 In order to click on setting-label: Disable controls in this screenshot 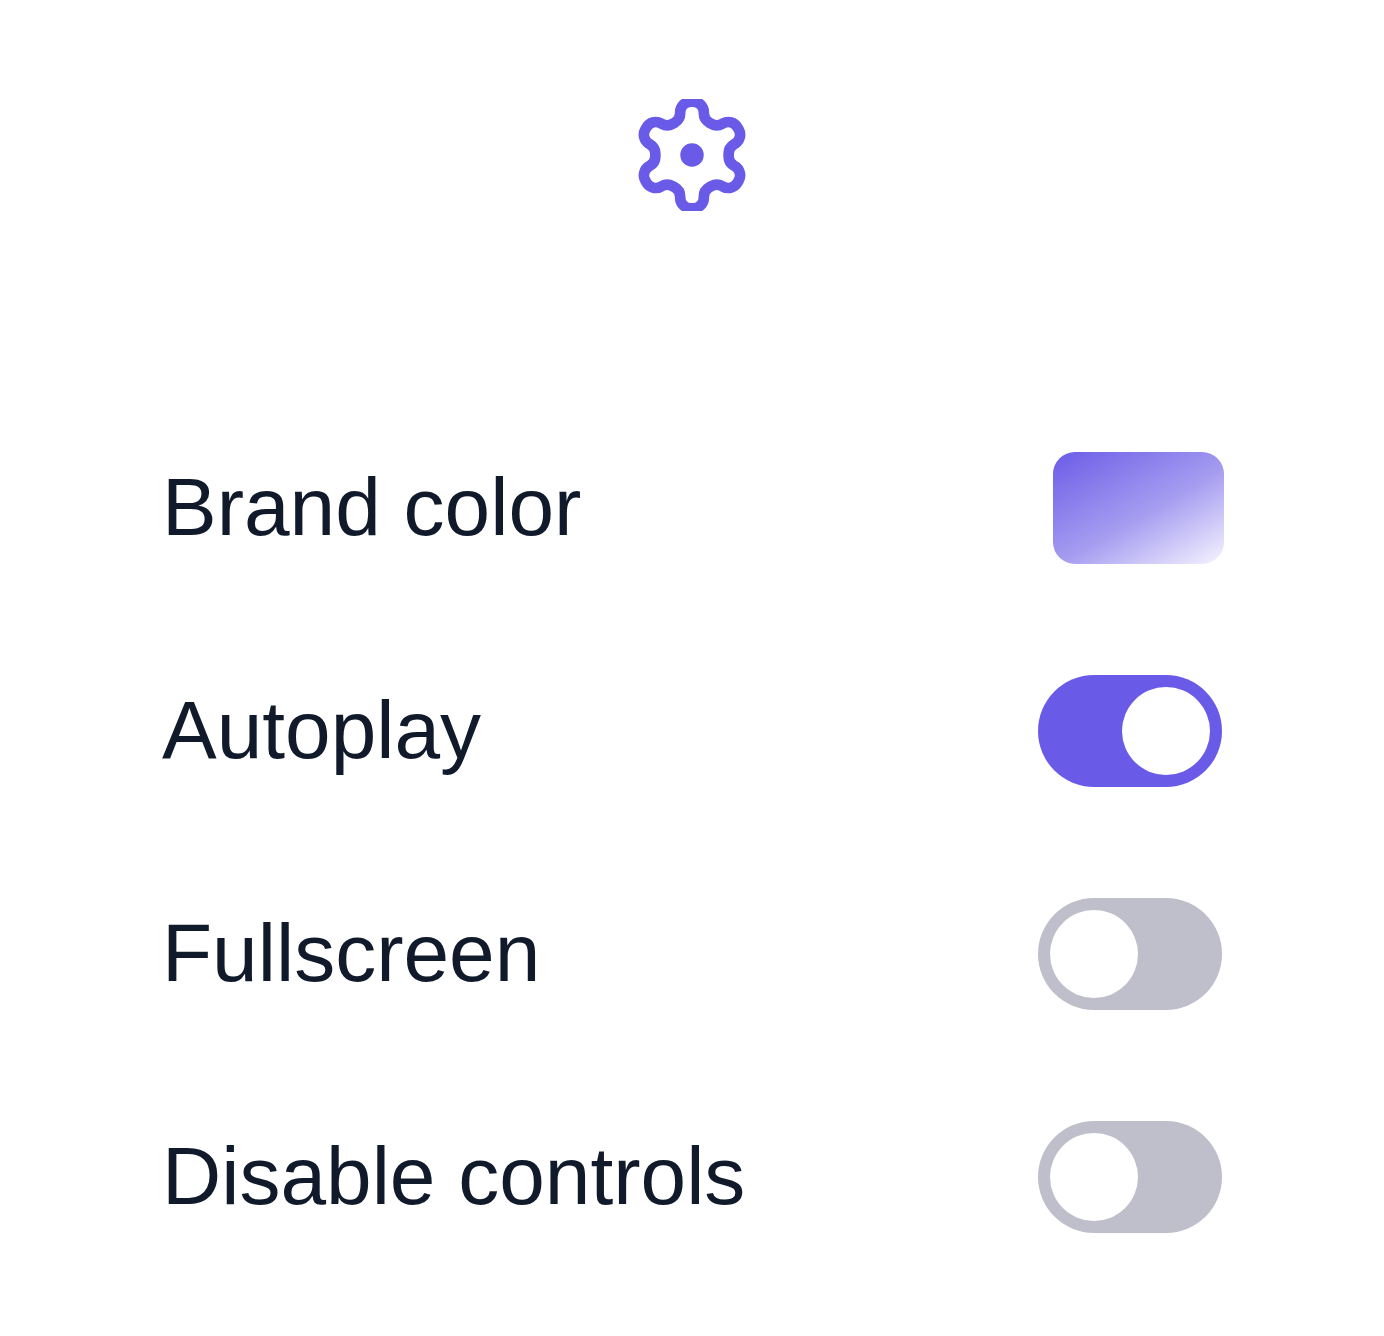, I will do `click(454, 1176)`.